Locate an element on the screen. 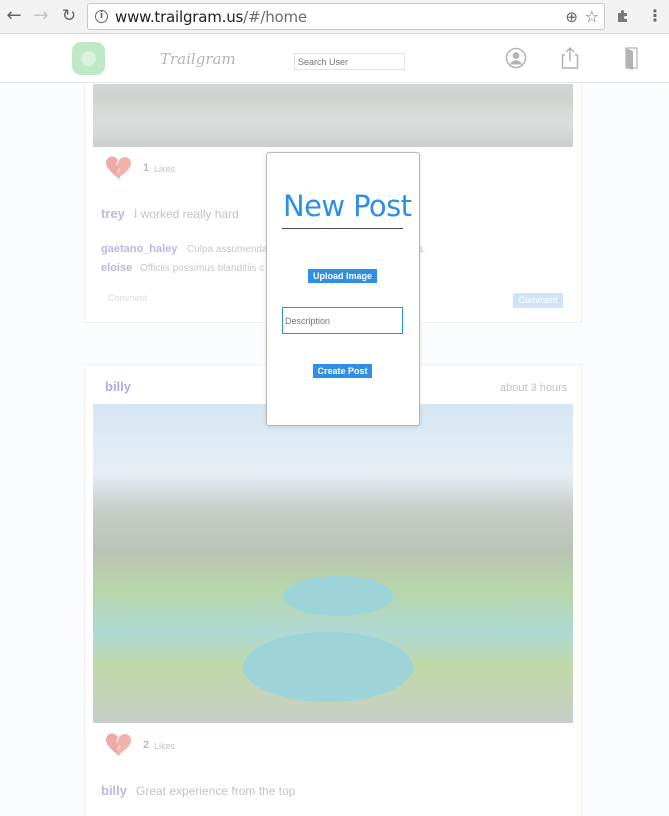 This screenshot has width=669, height=816. post-photo is located at coordinates (333, 115).